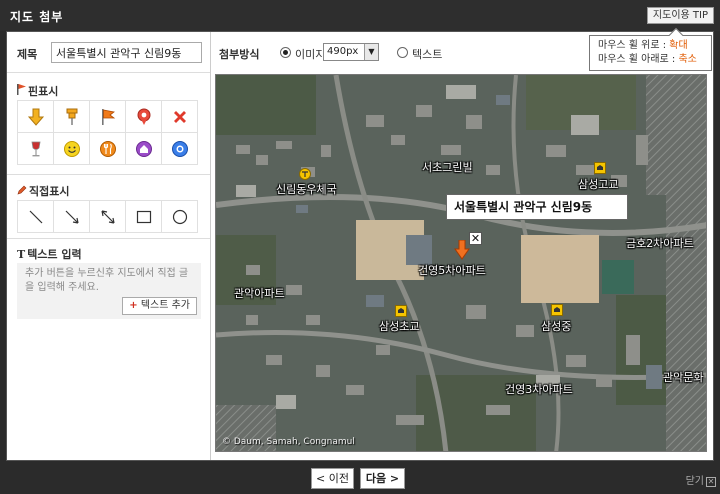  I want to click on map-tip-button: 지도이용 TIP, so click(680, 15).